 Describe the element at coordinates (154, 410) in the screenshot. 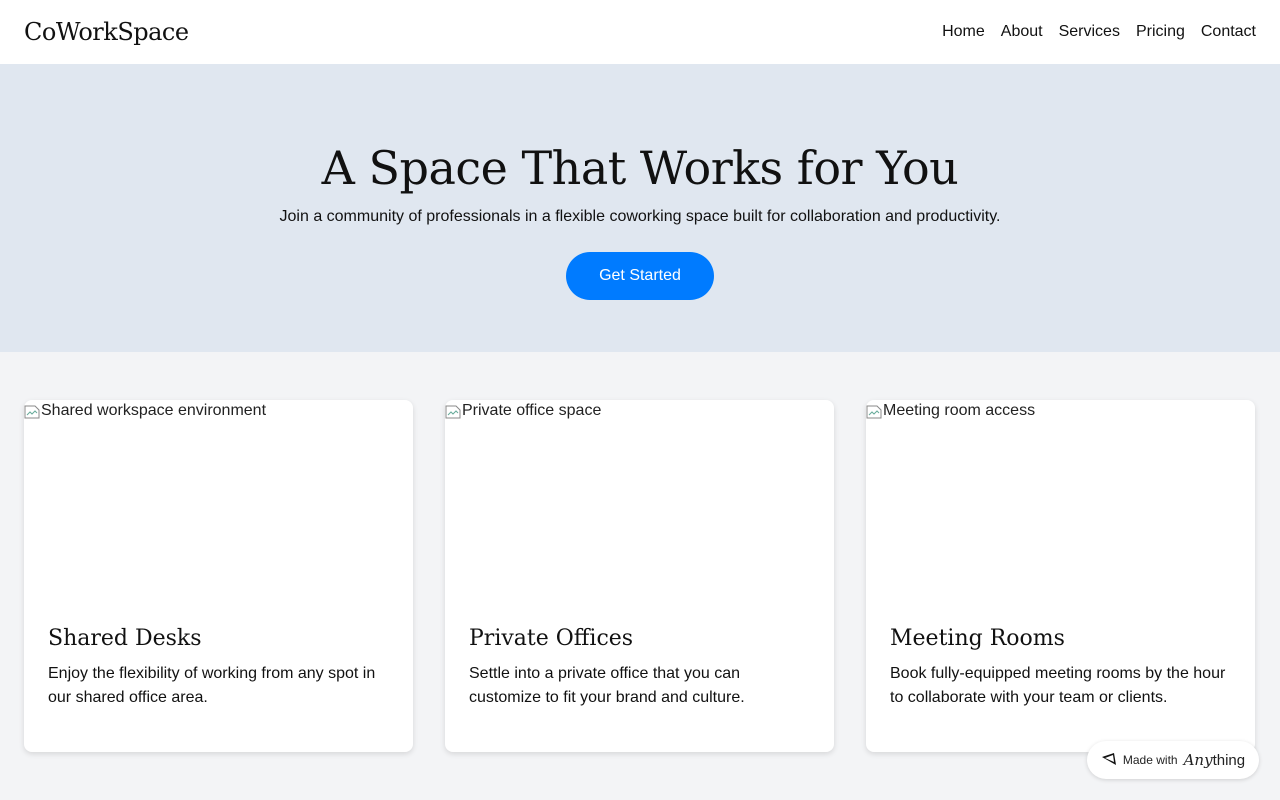

I see `card-image-alt: Shared workspace environment` at that location.